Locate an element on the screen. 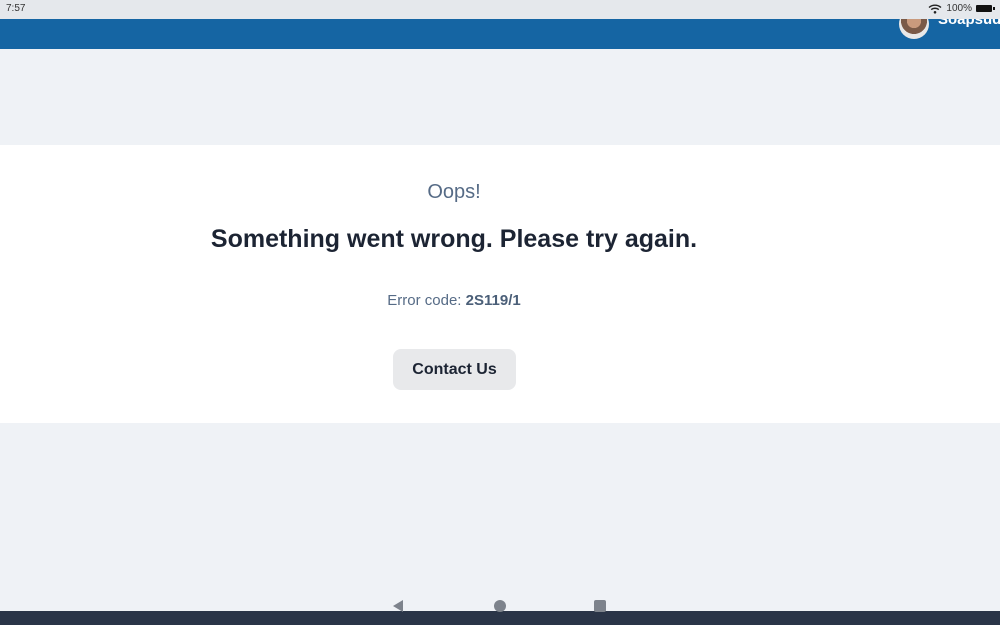 The height and width of the screenshot is (625, 1000). battery-percent: 100% is located at coordinates (959, 8).